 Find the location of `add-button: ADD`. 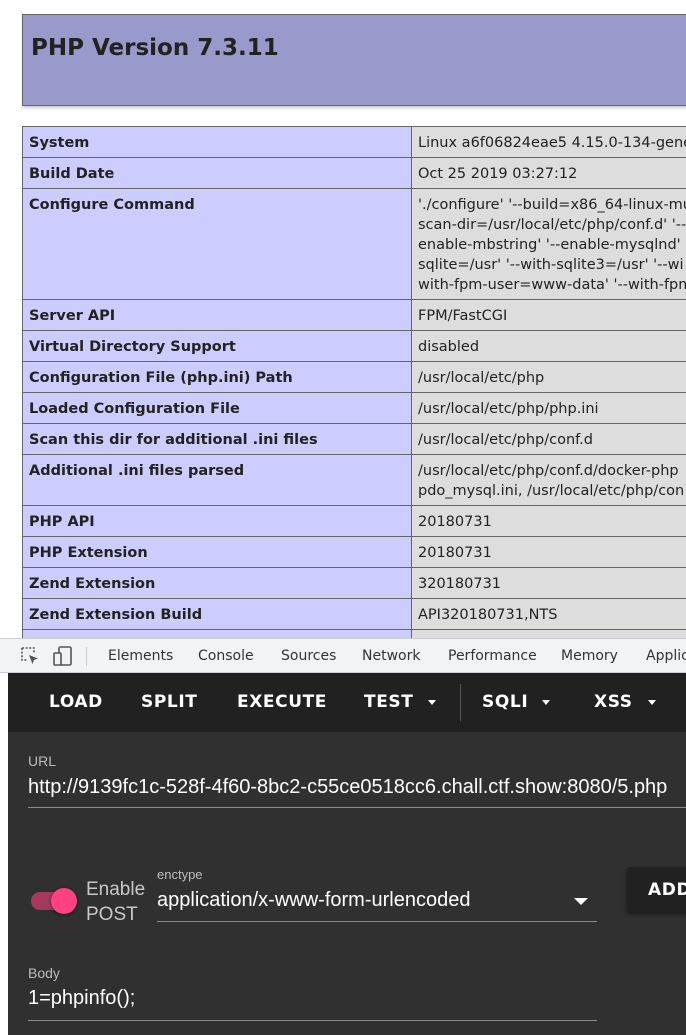

add-button: ADD is located at coordinates (656, 889).